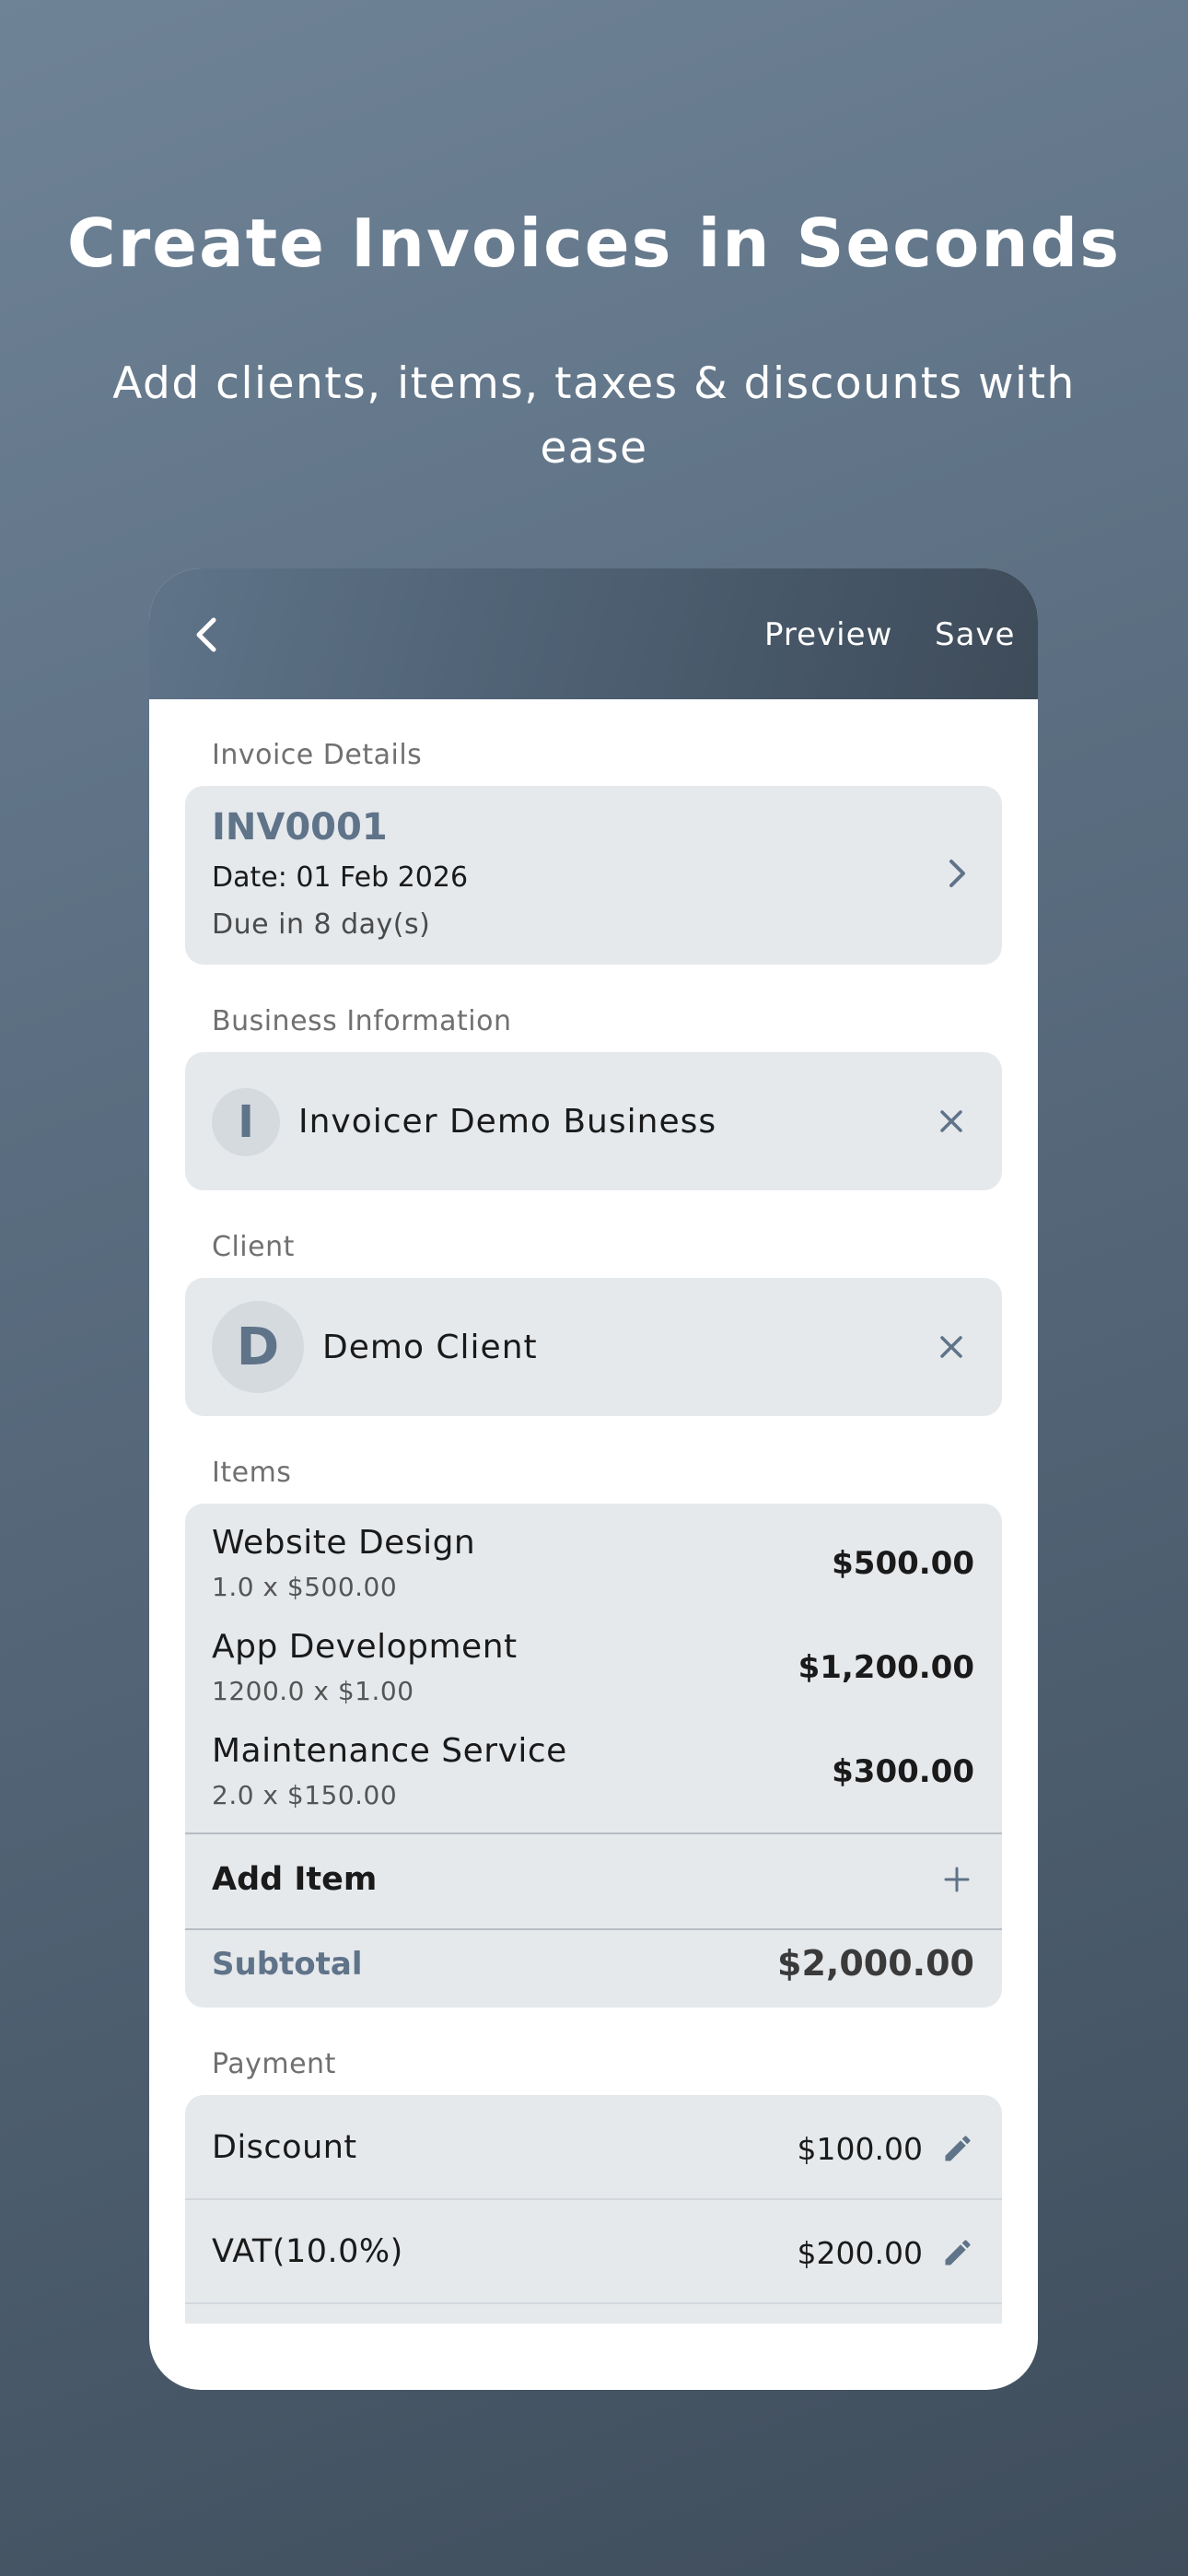 The width and height of the screenshot is (1188, 2576). I want to click on section-label-invoice-details: Invoice Details, so click(317, 755).